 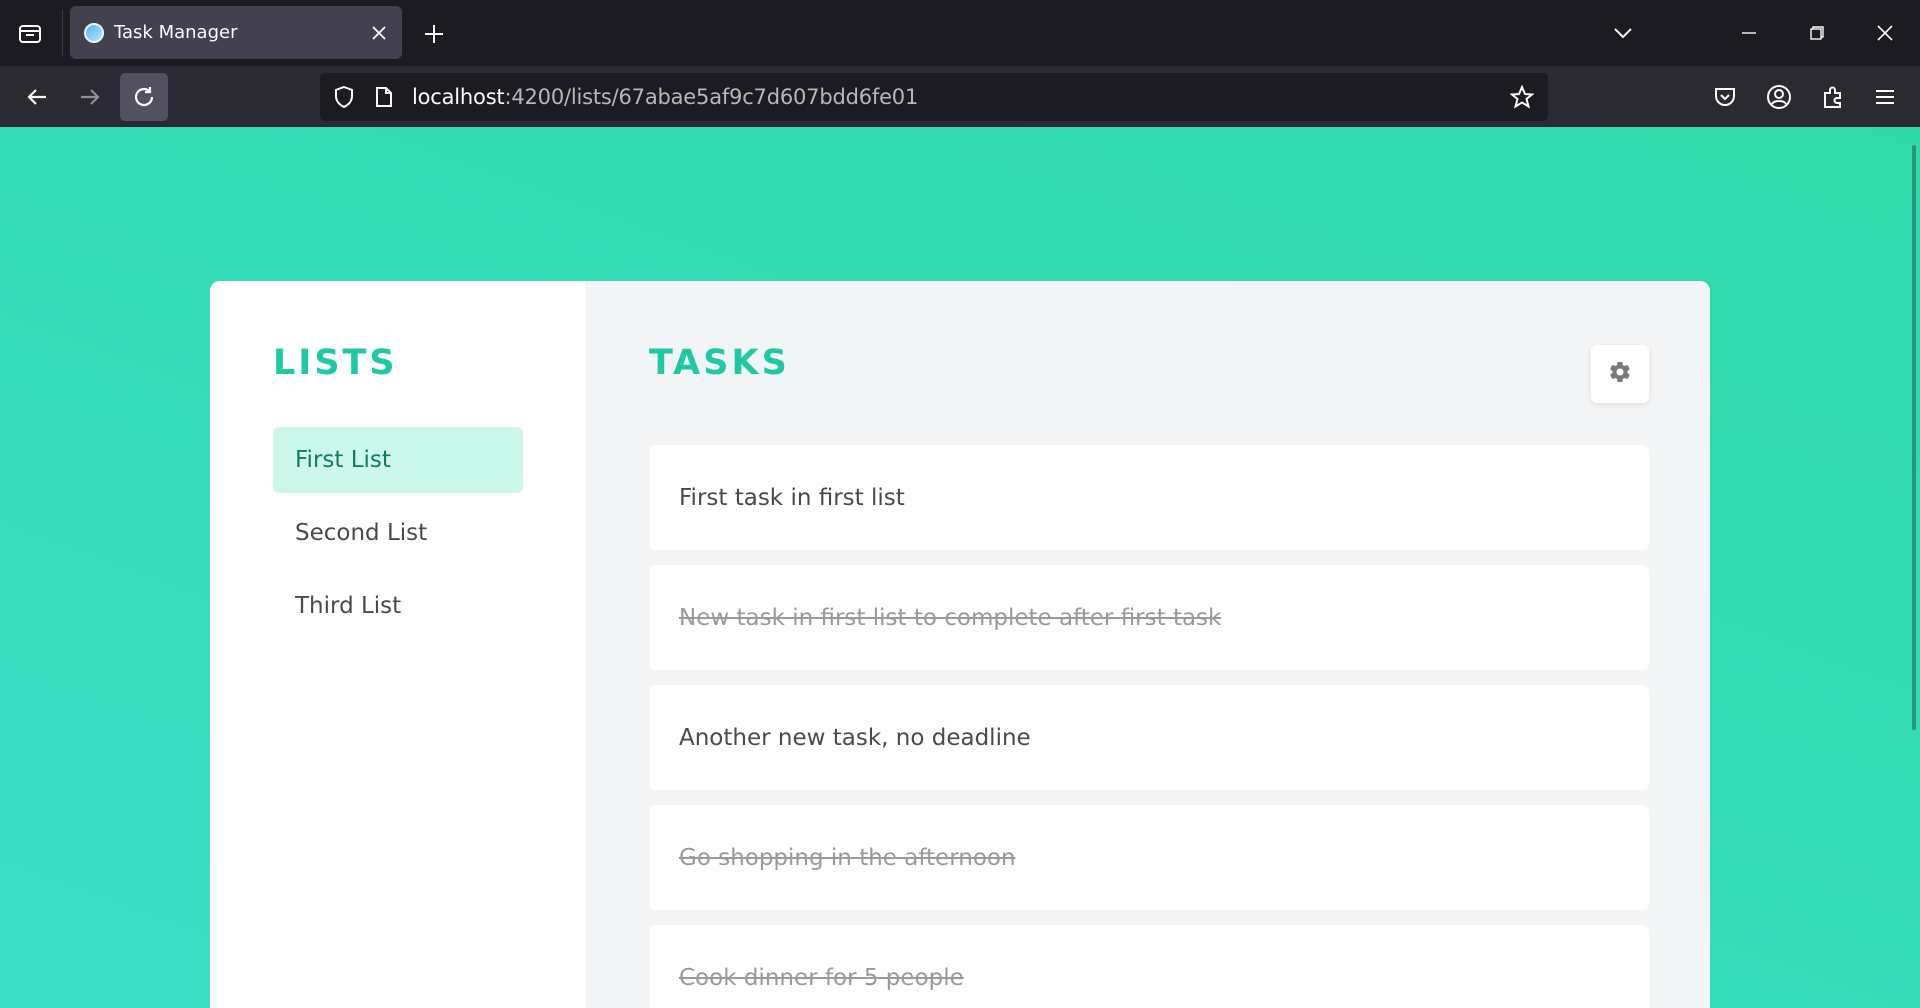 What do you see at coordinates (719, 363) in the screenshot?
I see `tasks-title: TASKS` at bounding box center [719, 363].